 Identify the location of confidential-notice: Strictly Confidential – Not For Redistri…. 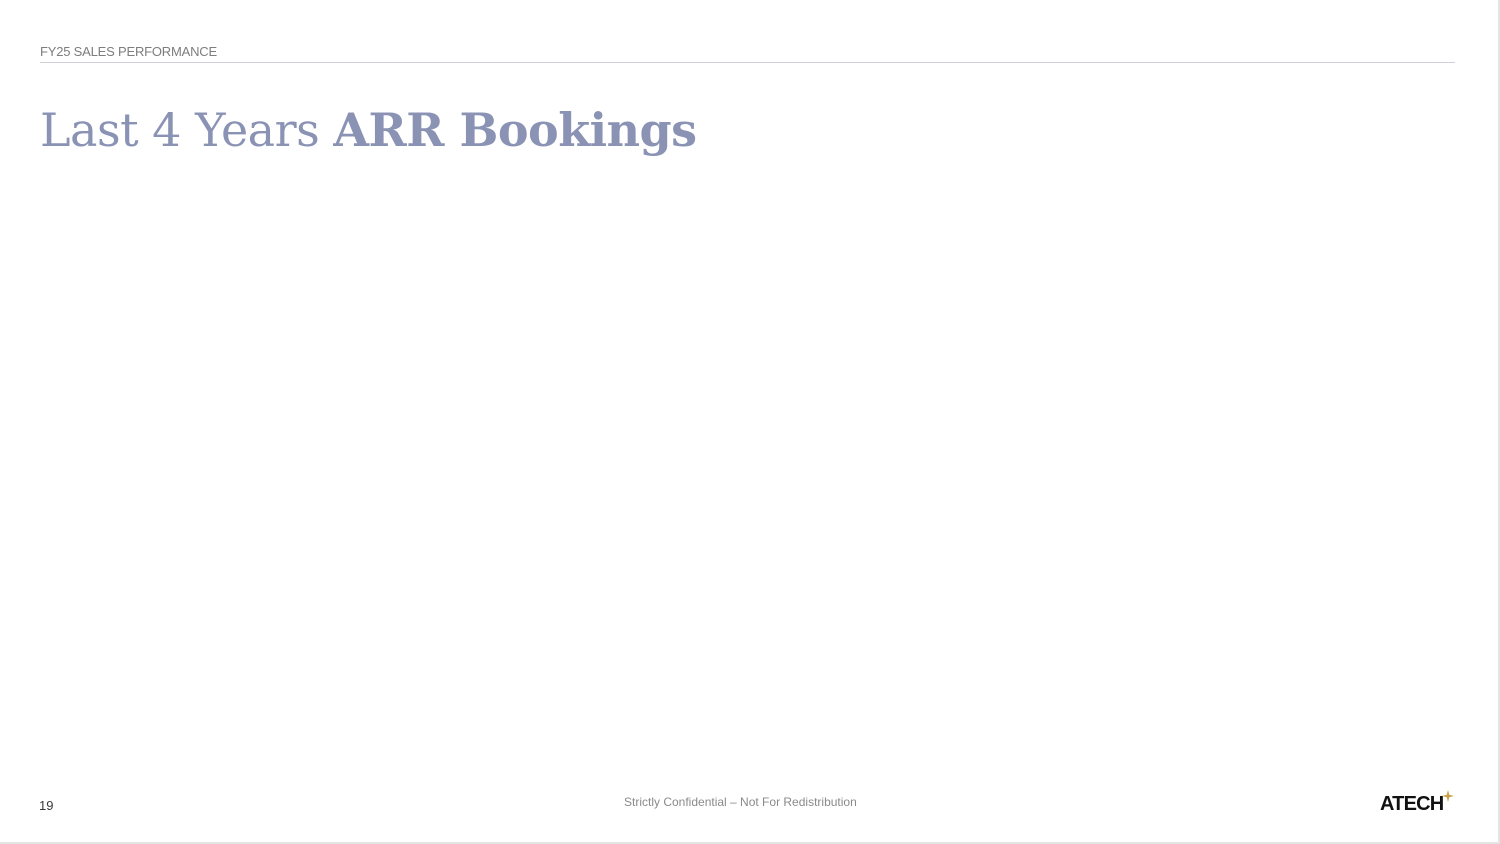
(740, 802).